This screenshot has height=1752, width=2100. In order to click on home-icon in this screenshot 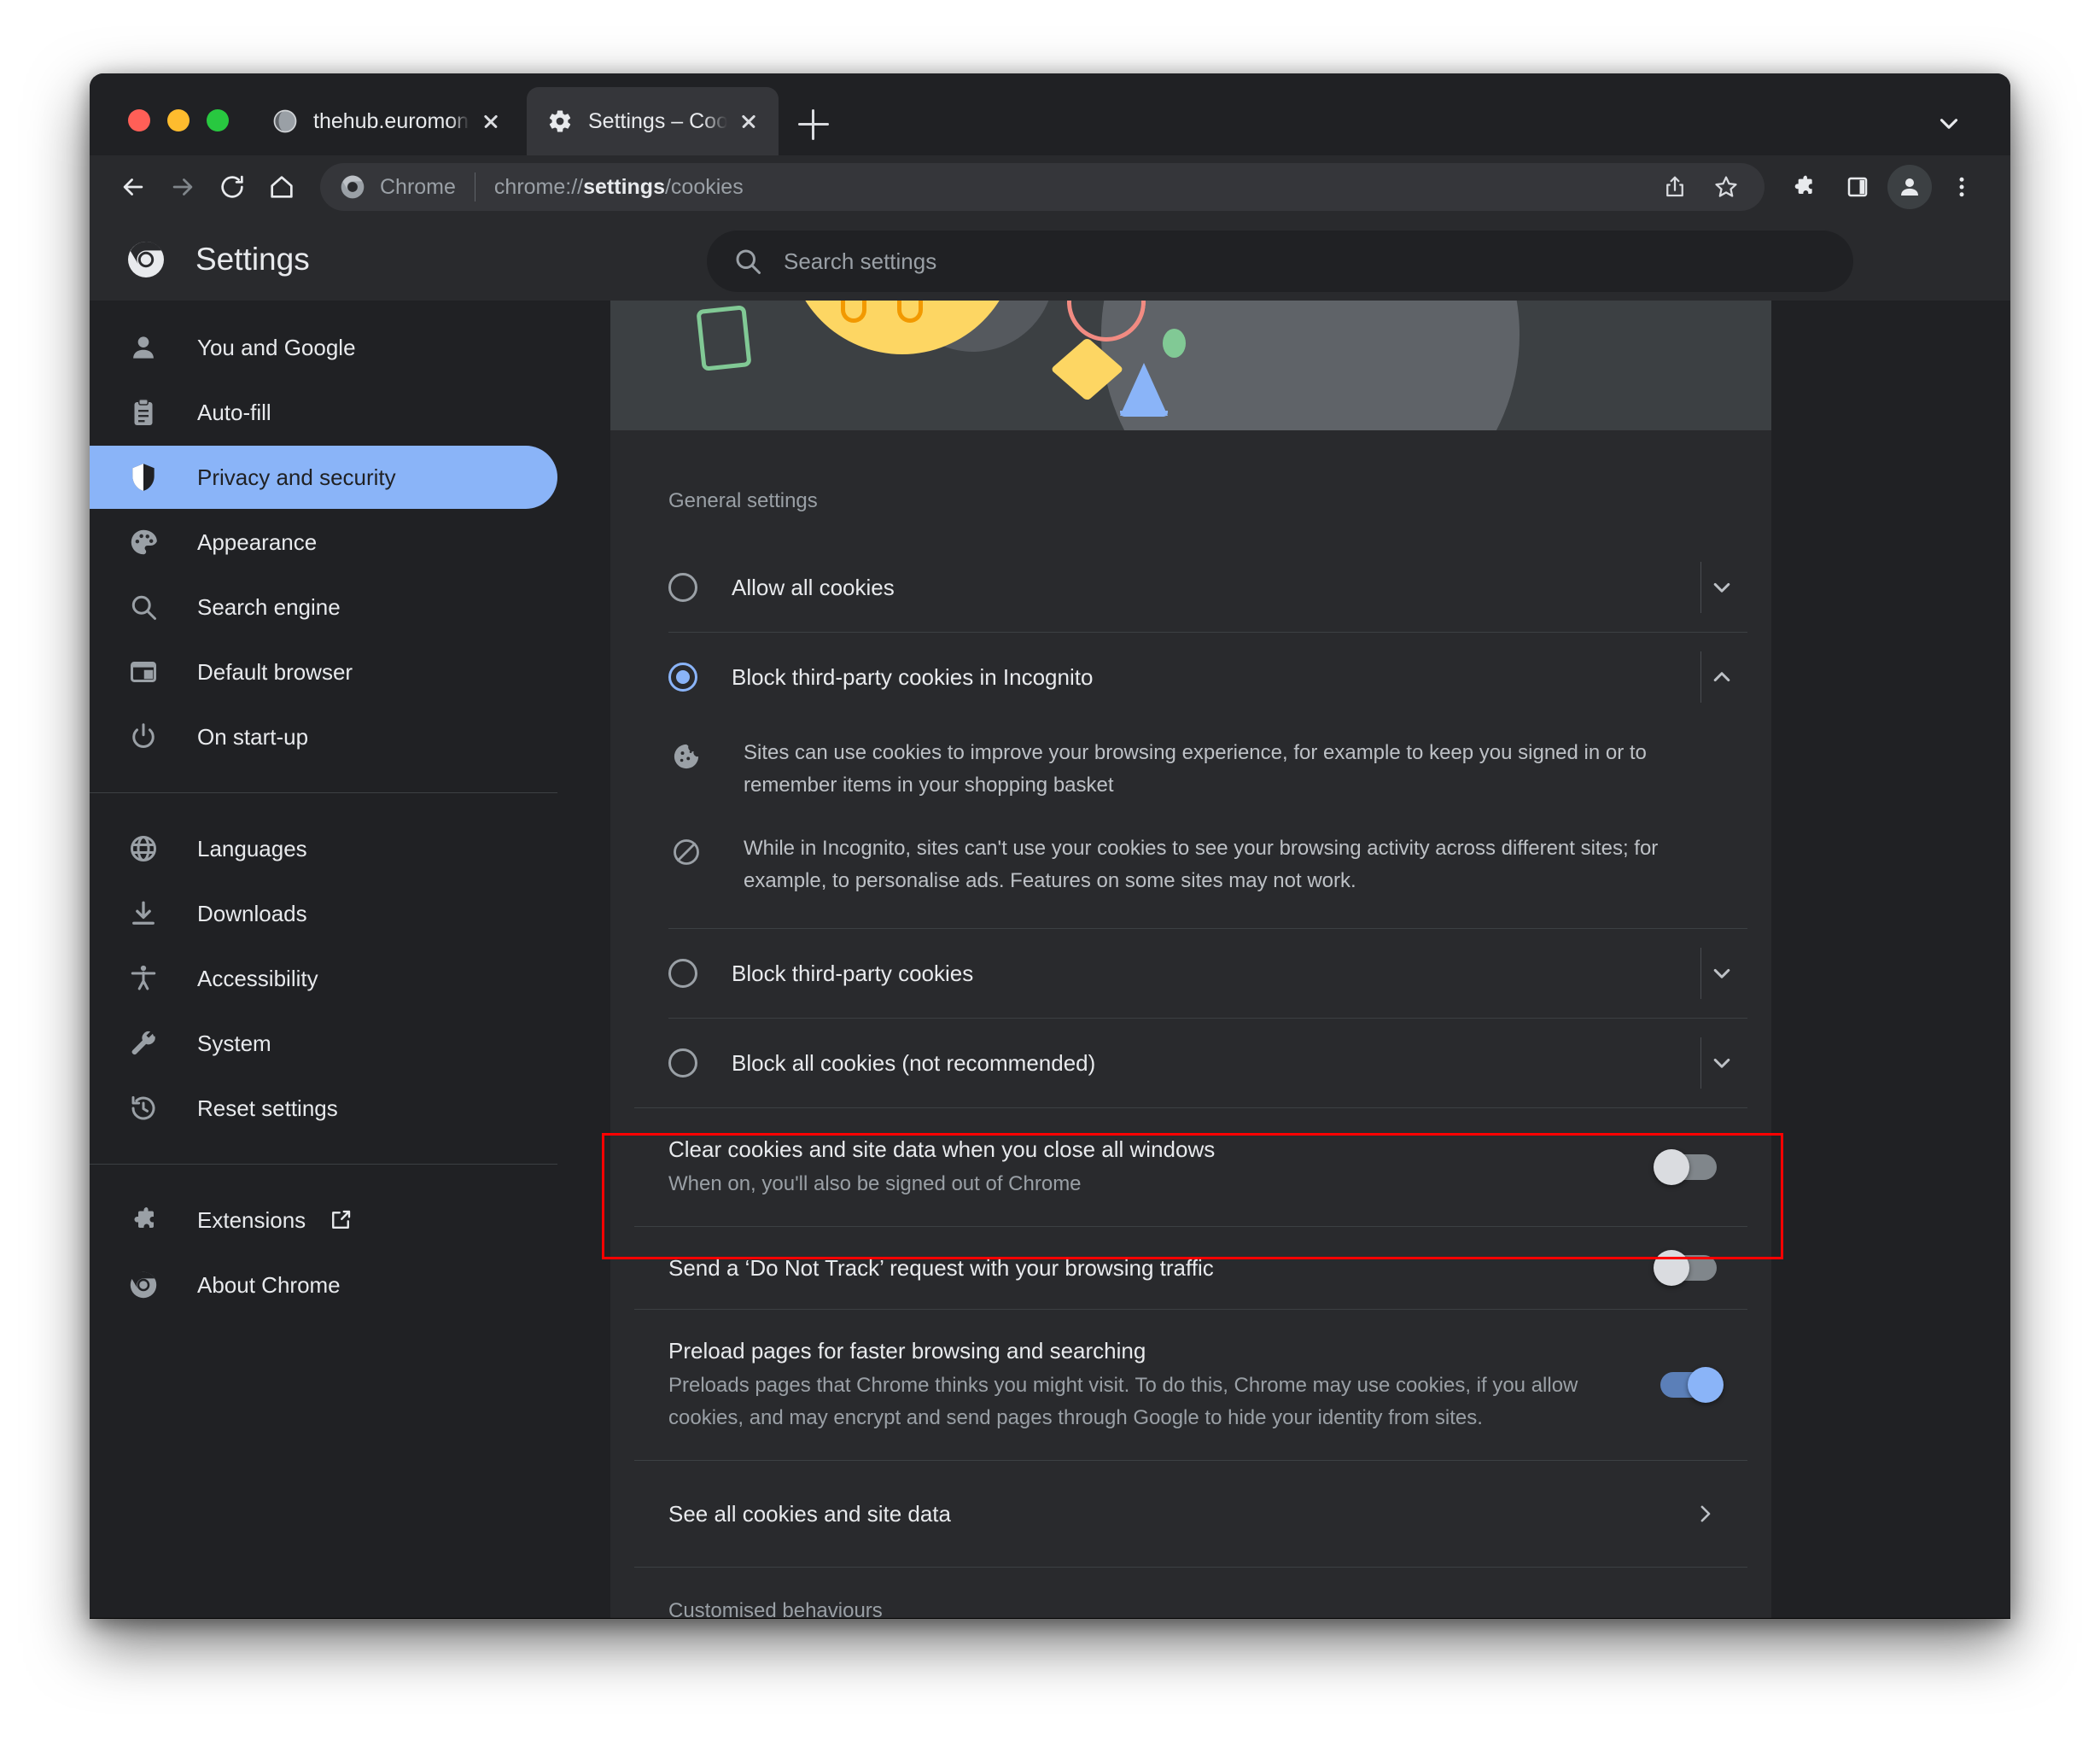, I will do `click(281, 187)`.